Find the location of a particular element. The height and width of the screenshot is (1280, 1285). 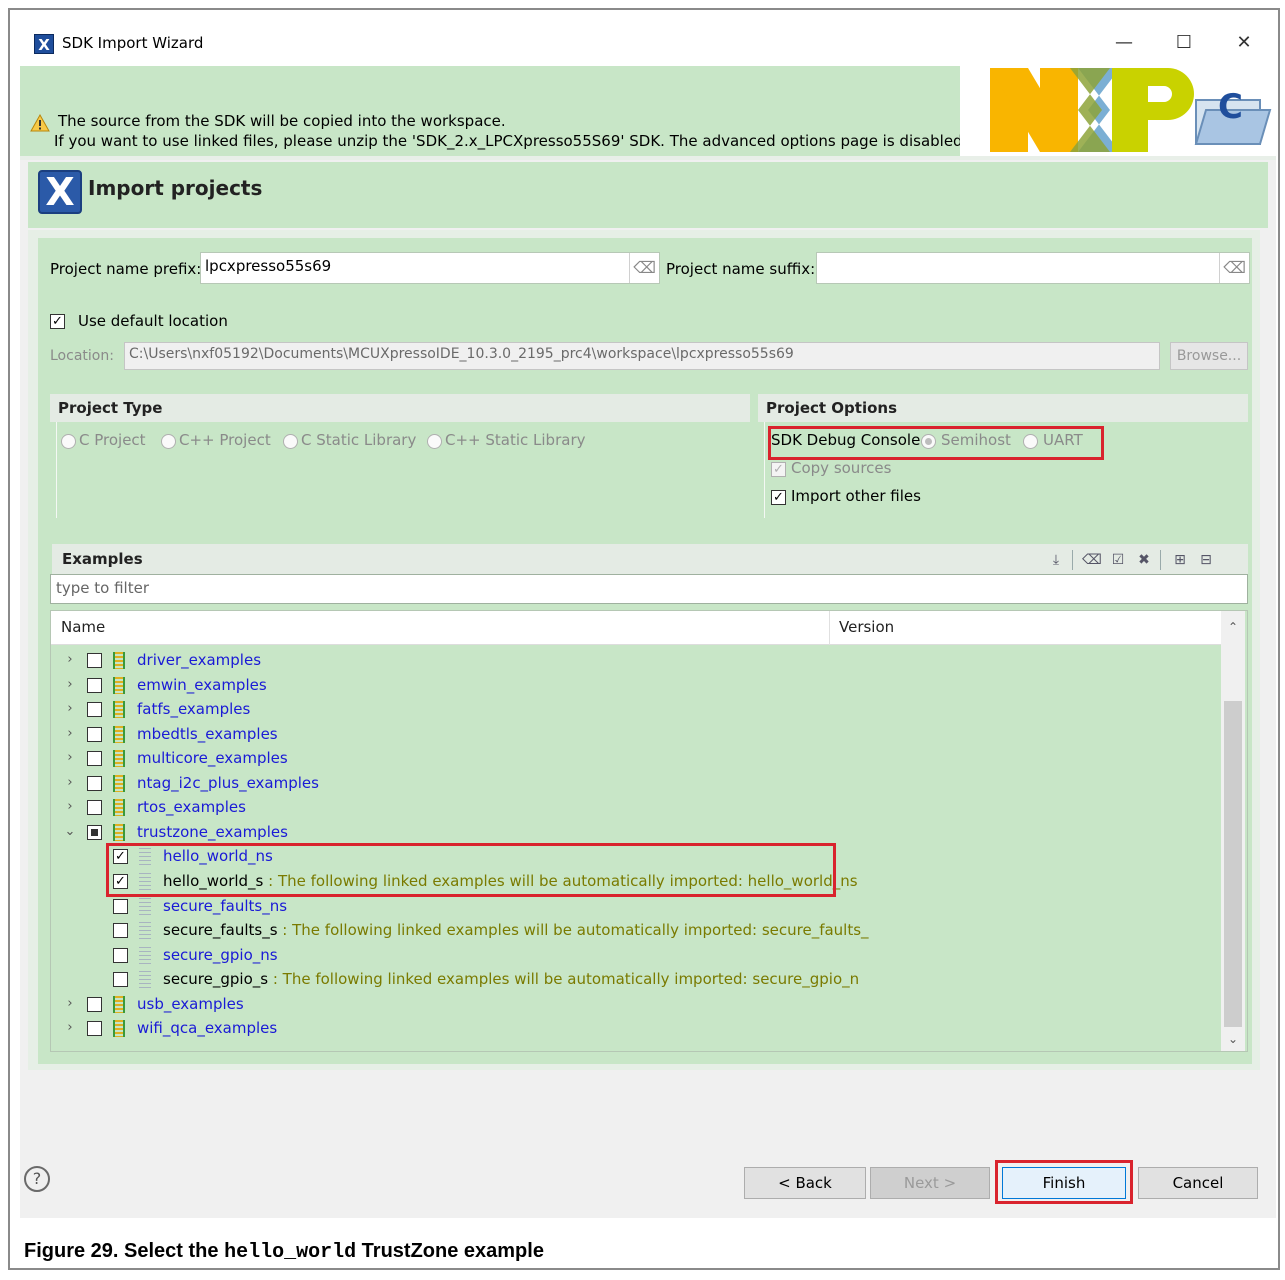

tree-row: ⌄ trustzone_examples is located at coordinates (636, 833).